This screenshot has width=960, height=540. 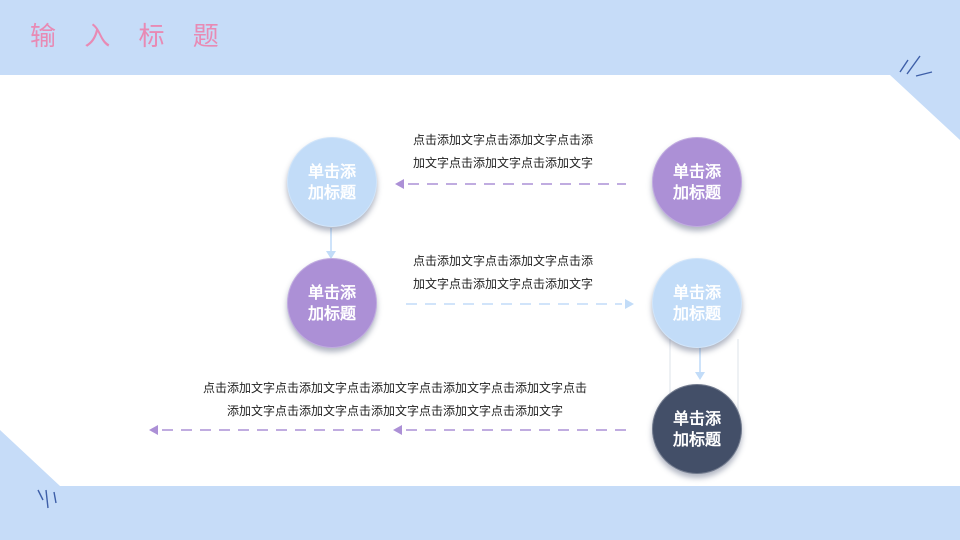 What do you see at coordinates (47, 499) in the screenshot?
I see `sketch-marks-bottom-left` at bounding box center [47, 499].